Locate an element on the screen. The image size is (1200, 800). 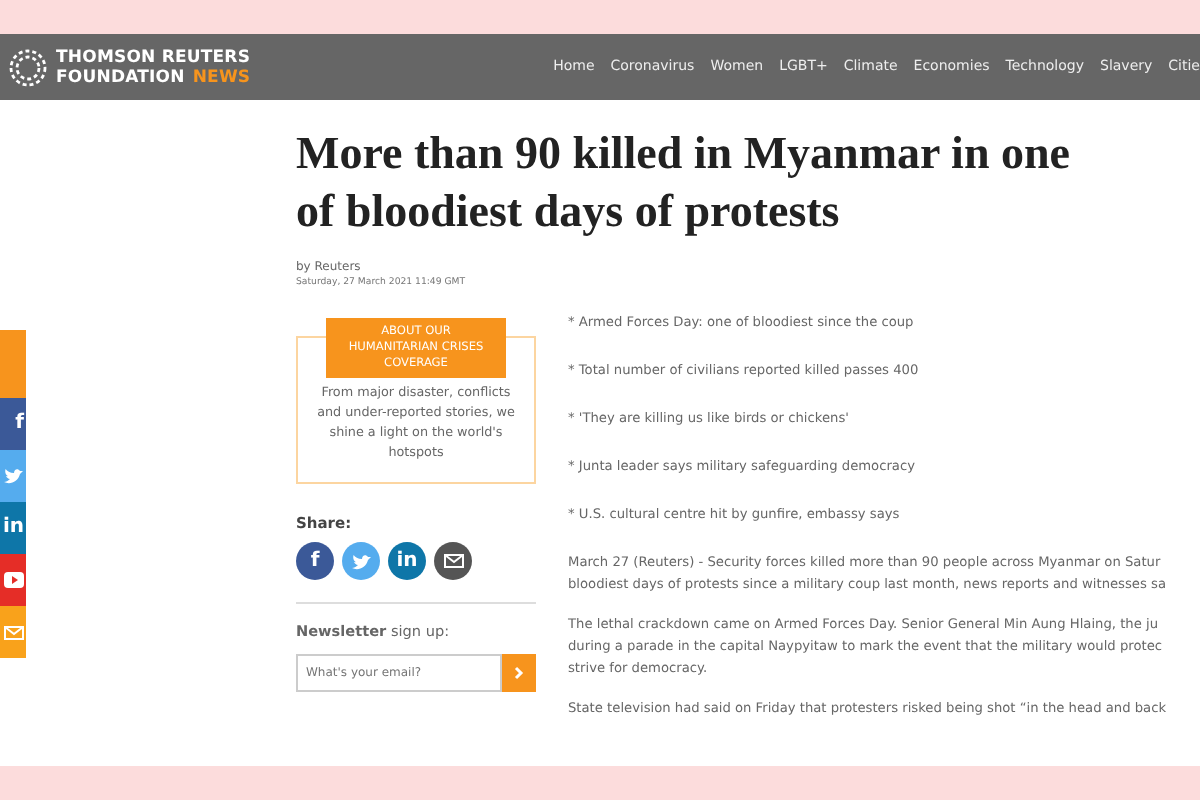
chevron-icon is located at coordinates (519, 673).